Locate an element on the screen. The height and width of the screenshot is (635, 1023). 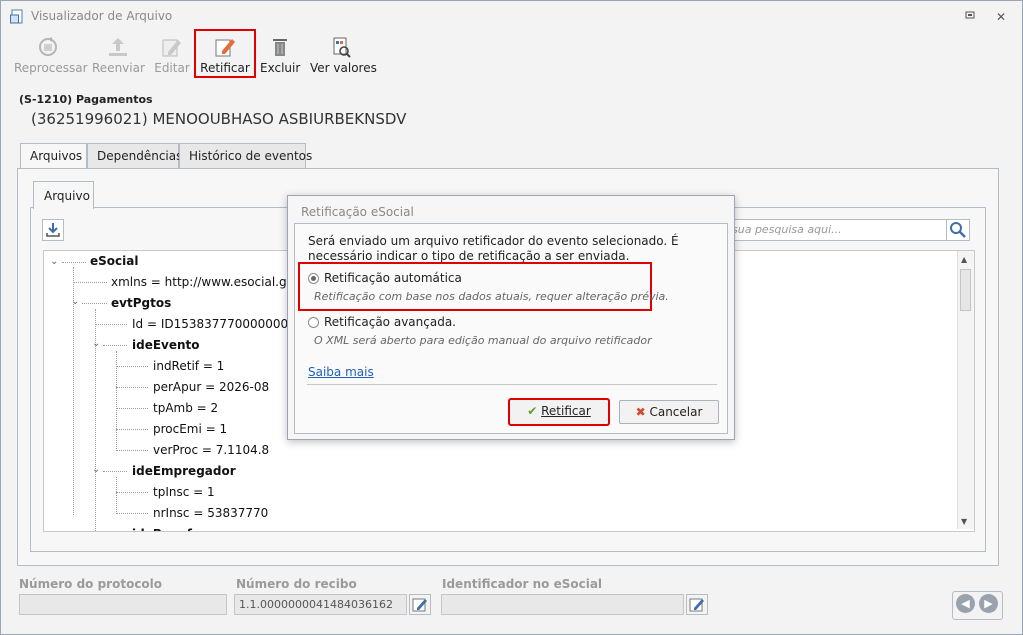
tree-node: xmlns = http://www.esocial.gov.b is located at coordinates (211, 282).